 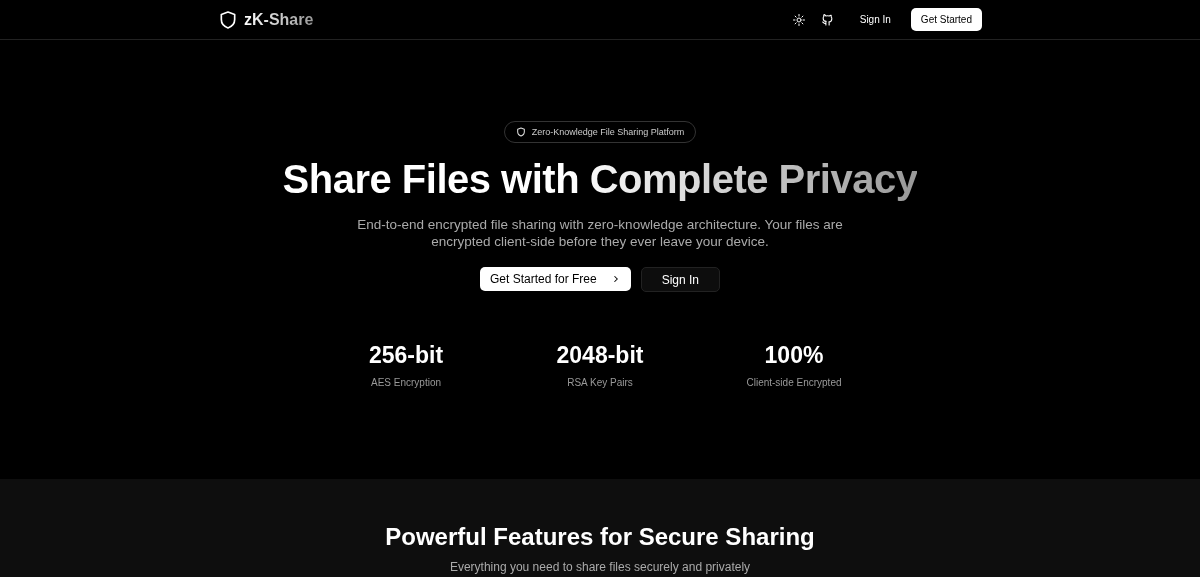 What do you see at coordinates (600, 382) in the screenshot?
I see `stat-label: RSA Key Pairs` at bounding box center [600, 382].